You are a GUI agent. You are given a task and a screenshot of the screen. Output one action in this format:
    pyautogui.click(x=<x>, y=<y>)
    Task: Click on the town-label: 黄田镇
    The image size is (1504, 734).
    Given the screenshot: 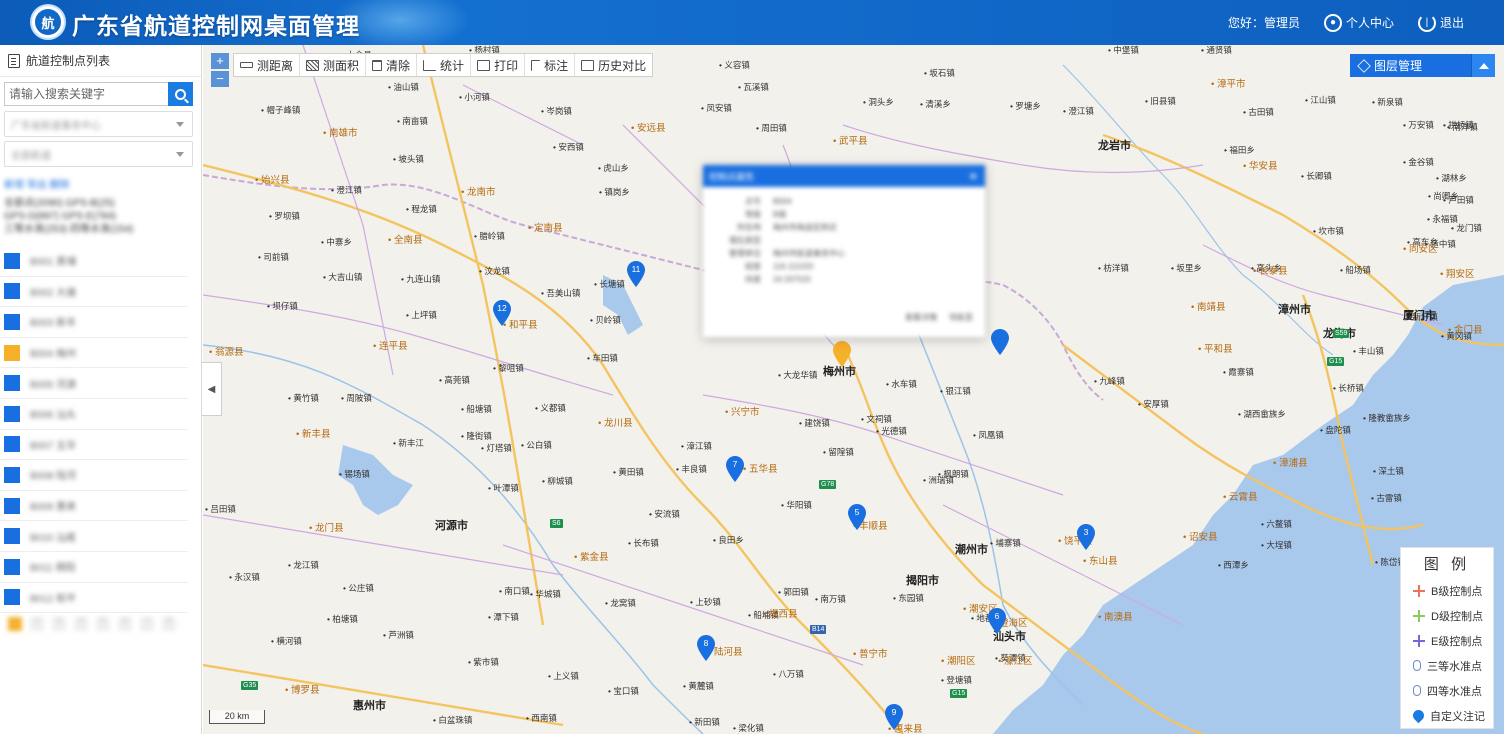 What is the action you would take?
    pyautogui.click(x=628, y=472)
    